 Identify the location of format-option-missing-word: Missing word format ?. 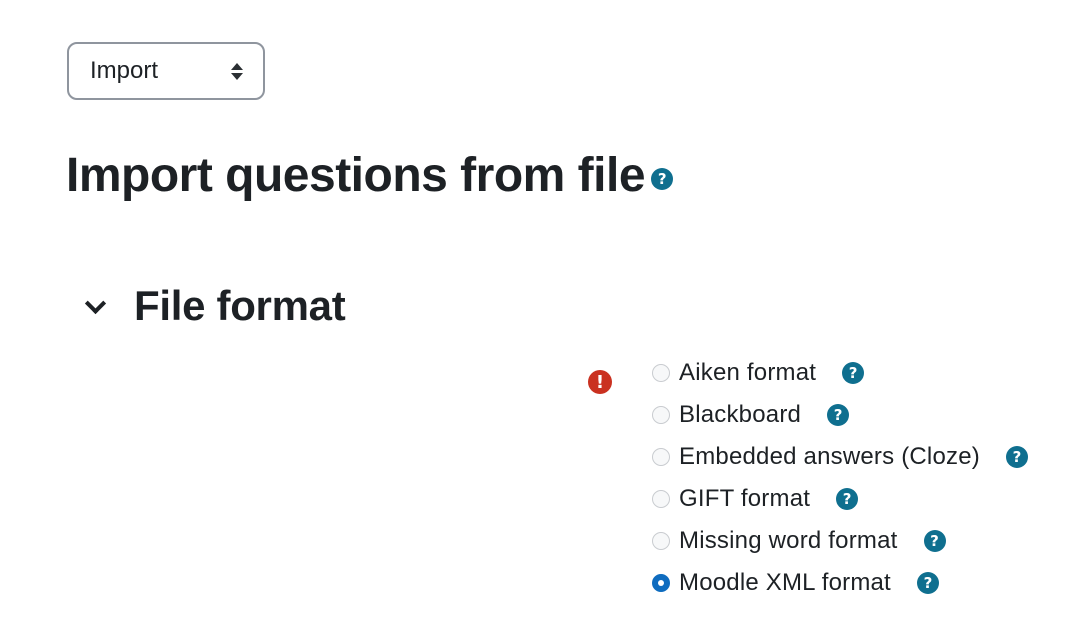
(840, 541).